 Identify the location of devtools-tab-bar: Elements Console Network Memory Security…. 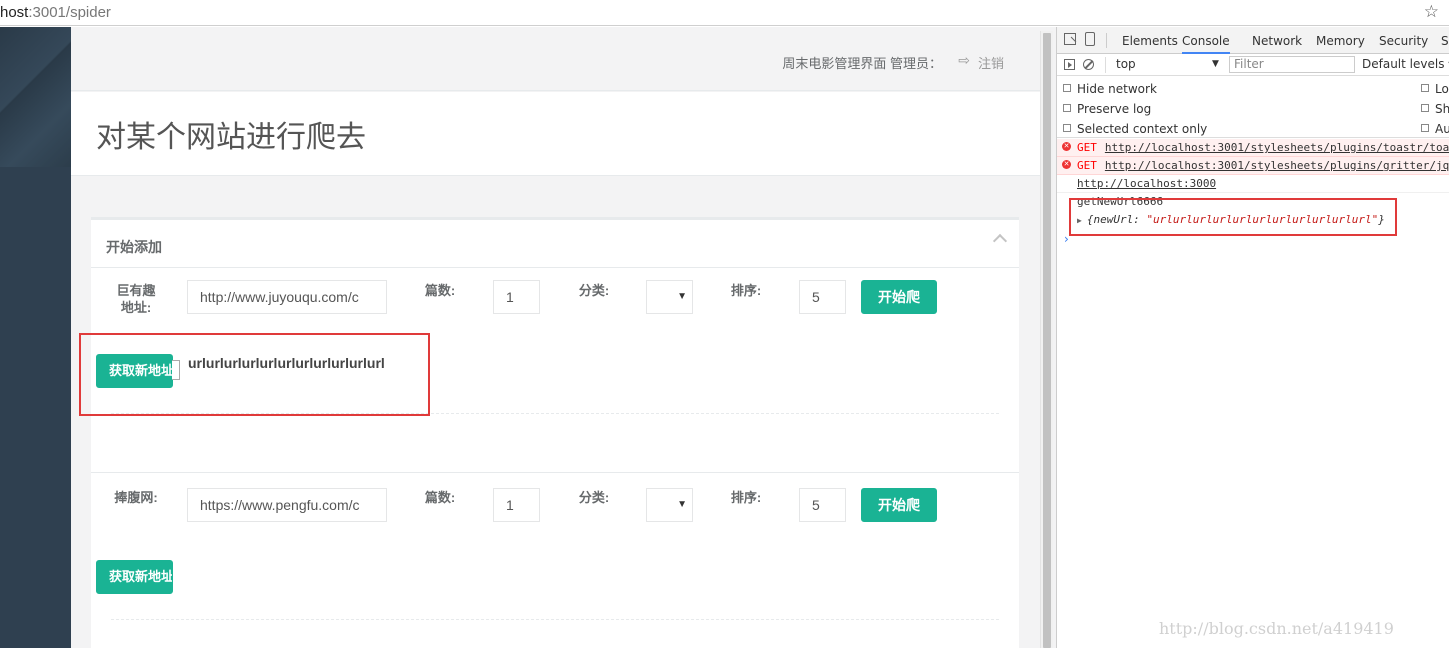
(1253, 40).